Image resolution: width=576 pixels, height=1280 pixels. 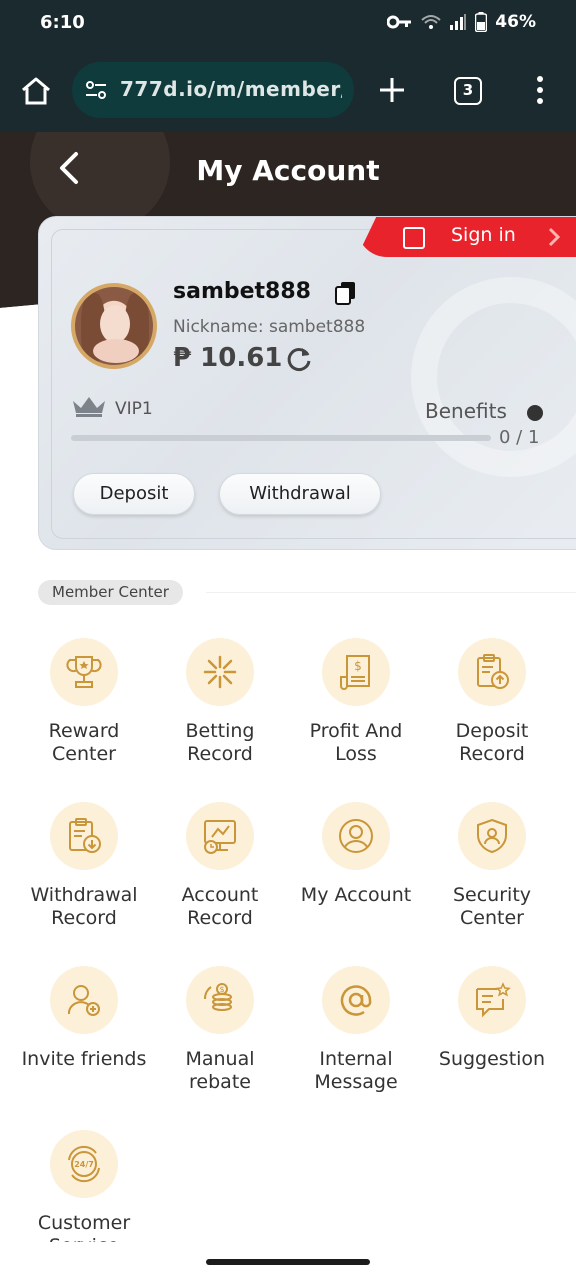 What do you see at coordinates (84, 742) in the screenshot?
I see `menu-label: Reward Center` at bounding box center [84, 742].